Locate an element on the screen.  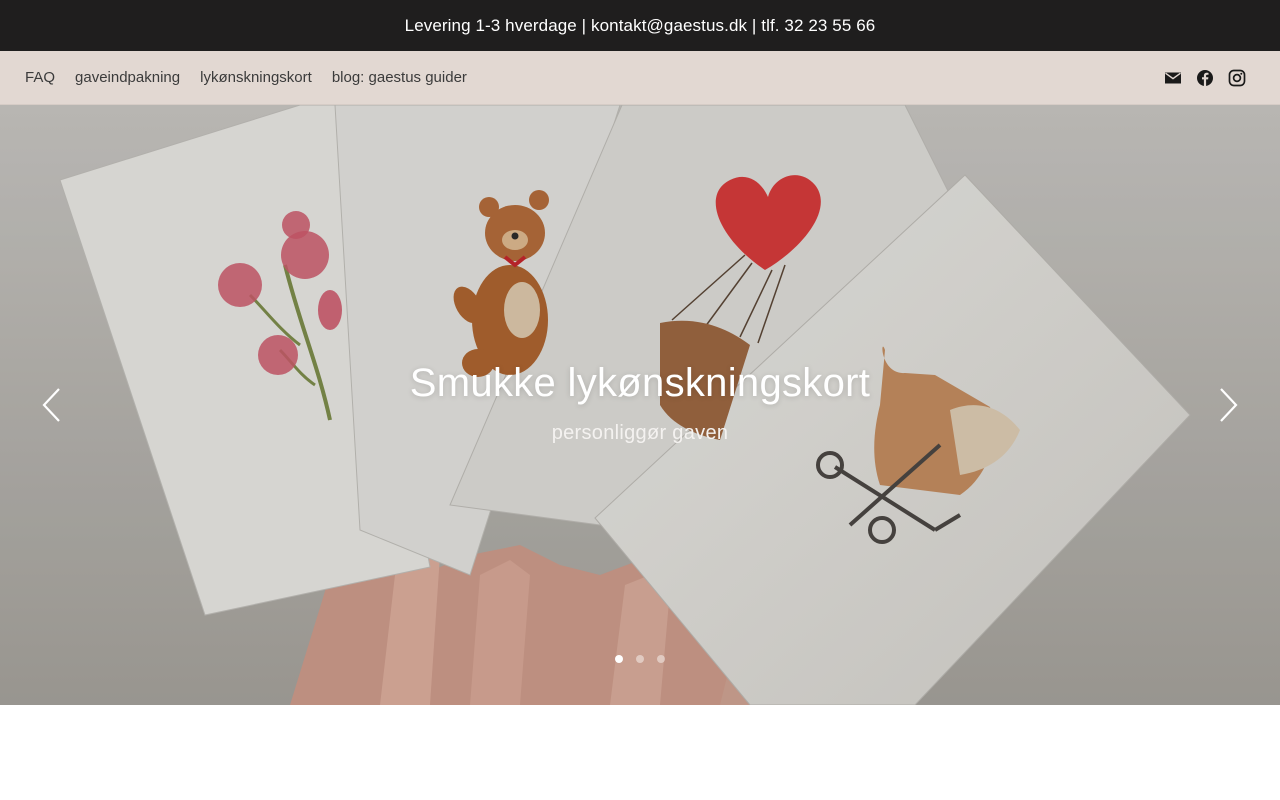
chevron-left-icon is located at coordinates (51, 405).